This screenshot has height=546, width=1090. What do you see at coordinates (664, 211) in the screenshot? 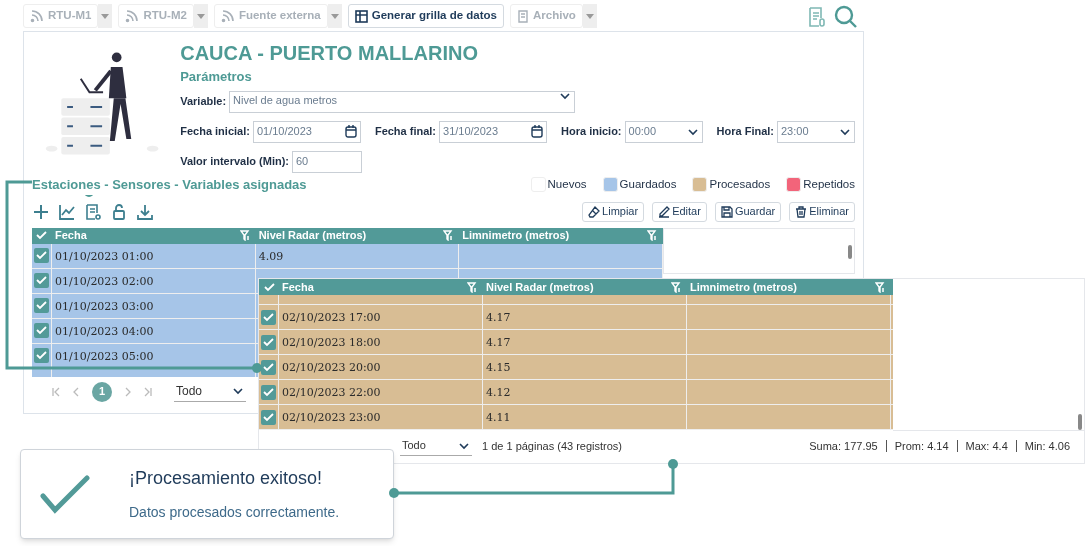
I see `pencil-icon` at bounding box center [664, 211].